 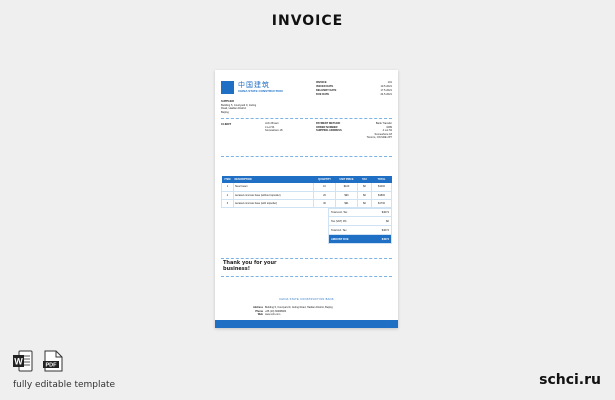 What do you see at coordinates (227, 179) in the screenshot?
I see `col-item: ITEM` at bounding box center [227, 179].